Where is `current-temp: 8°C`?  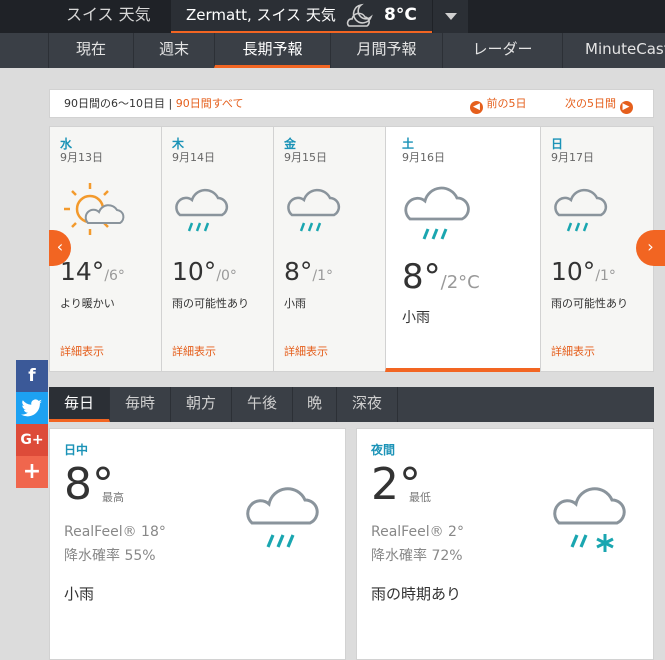
current-temp: 8°C is located at coordinates (400, 15).